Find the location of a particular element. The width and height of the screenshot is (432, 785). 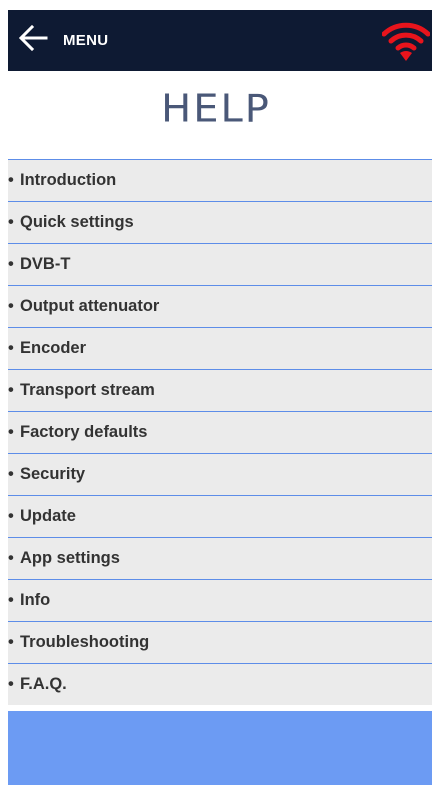

help-item: • Output attenuator is located at coordinates (220, 306).